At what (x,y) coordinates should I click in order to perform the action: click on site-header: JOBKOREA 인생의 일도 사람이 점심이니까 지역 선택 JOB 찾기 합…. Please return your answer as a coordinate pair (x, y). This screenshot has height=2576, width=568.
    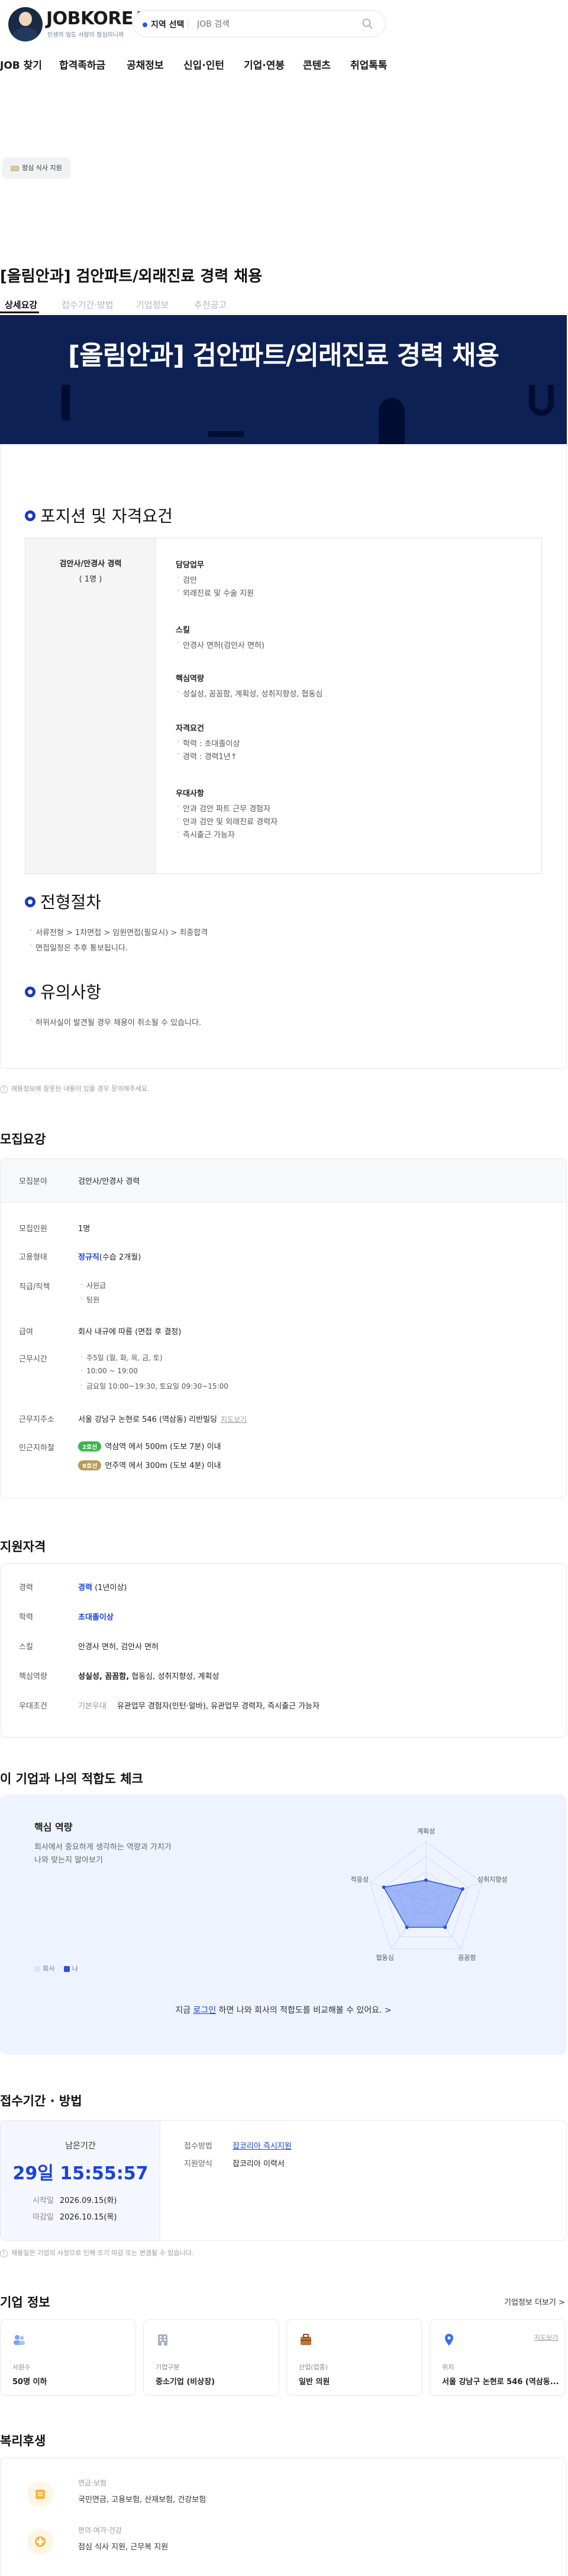
    Looking at the image, I should click on (284, 44).